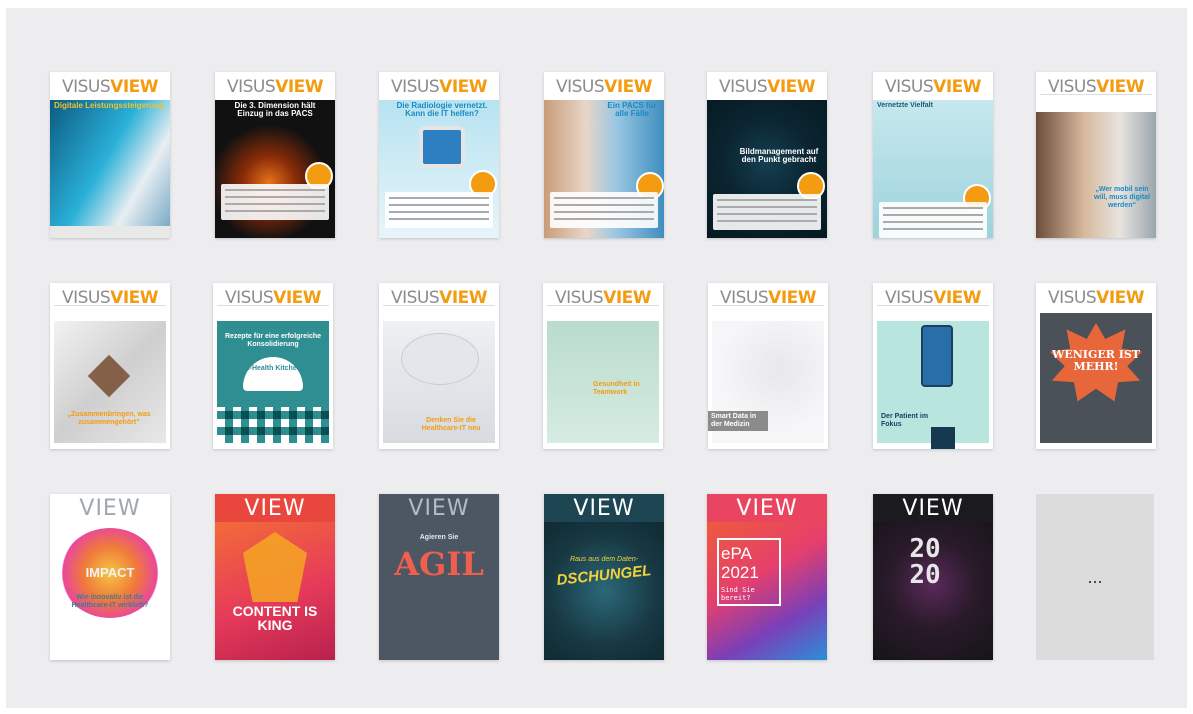 This screenshot has height=714, width=1193. I want to click on cover-headline: Der Patient im Fokus, so click(905, 420).